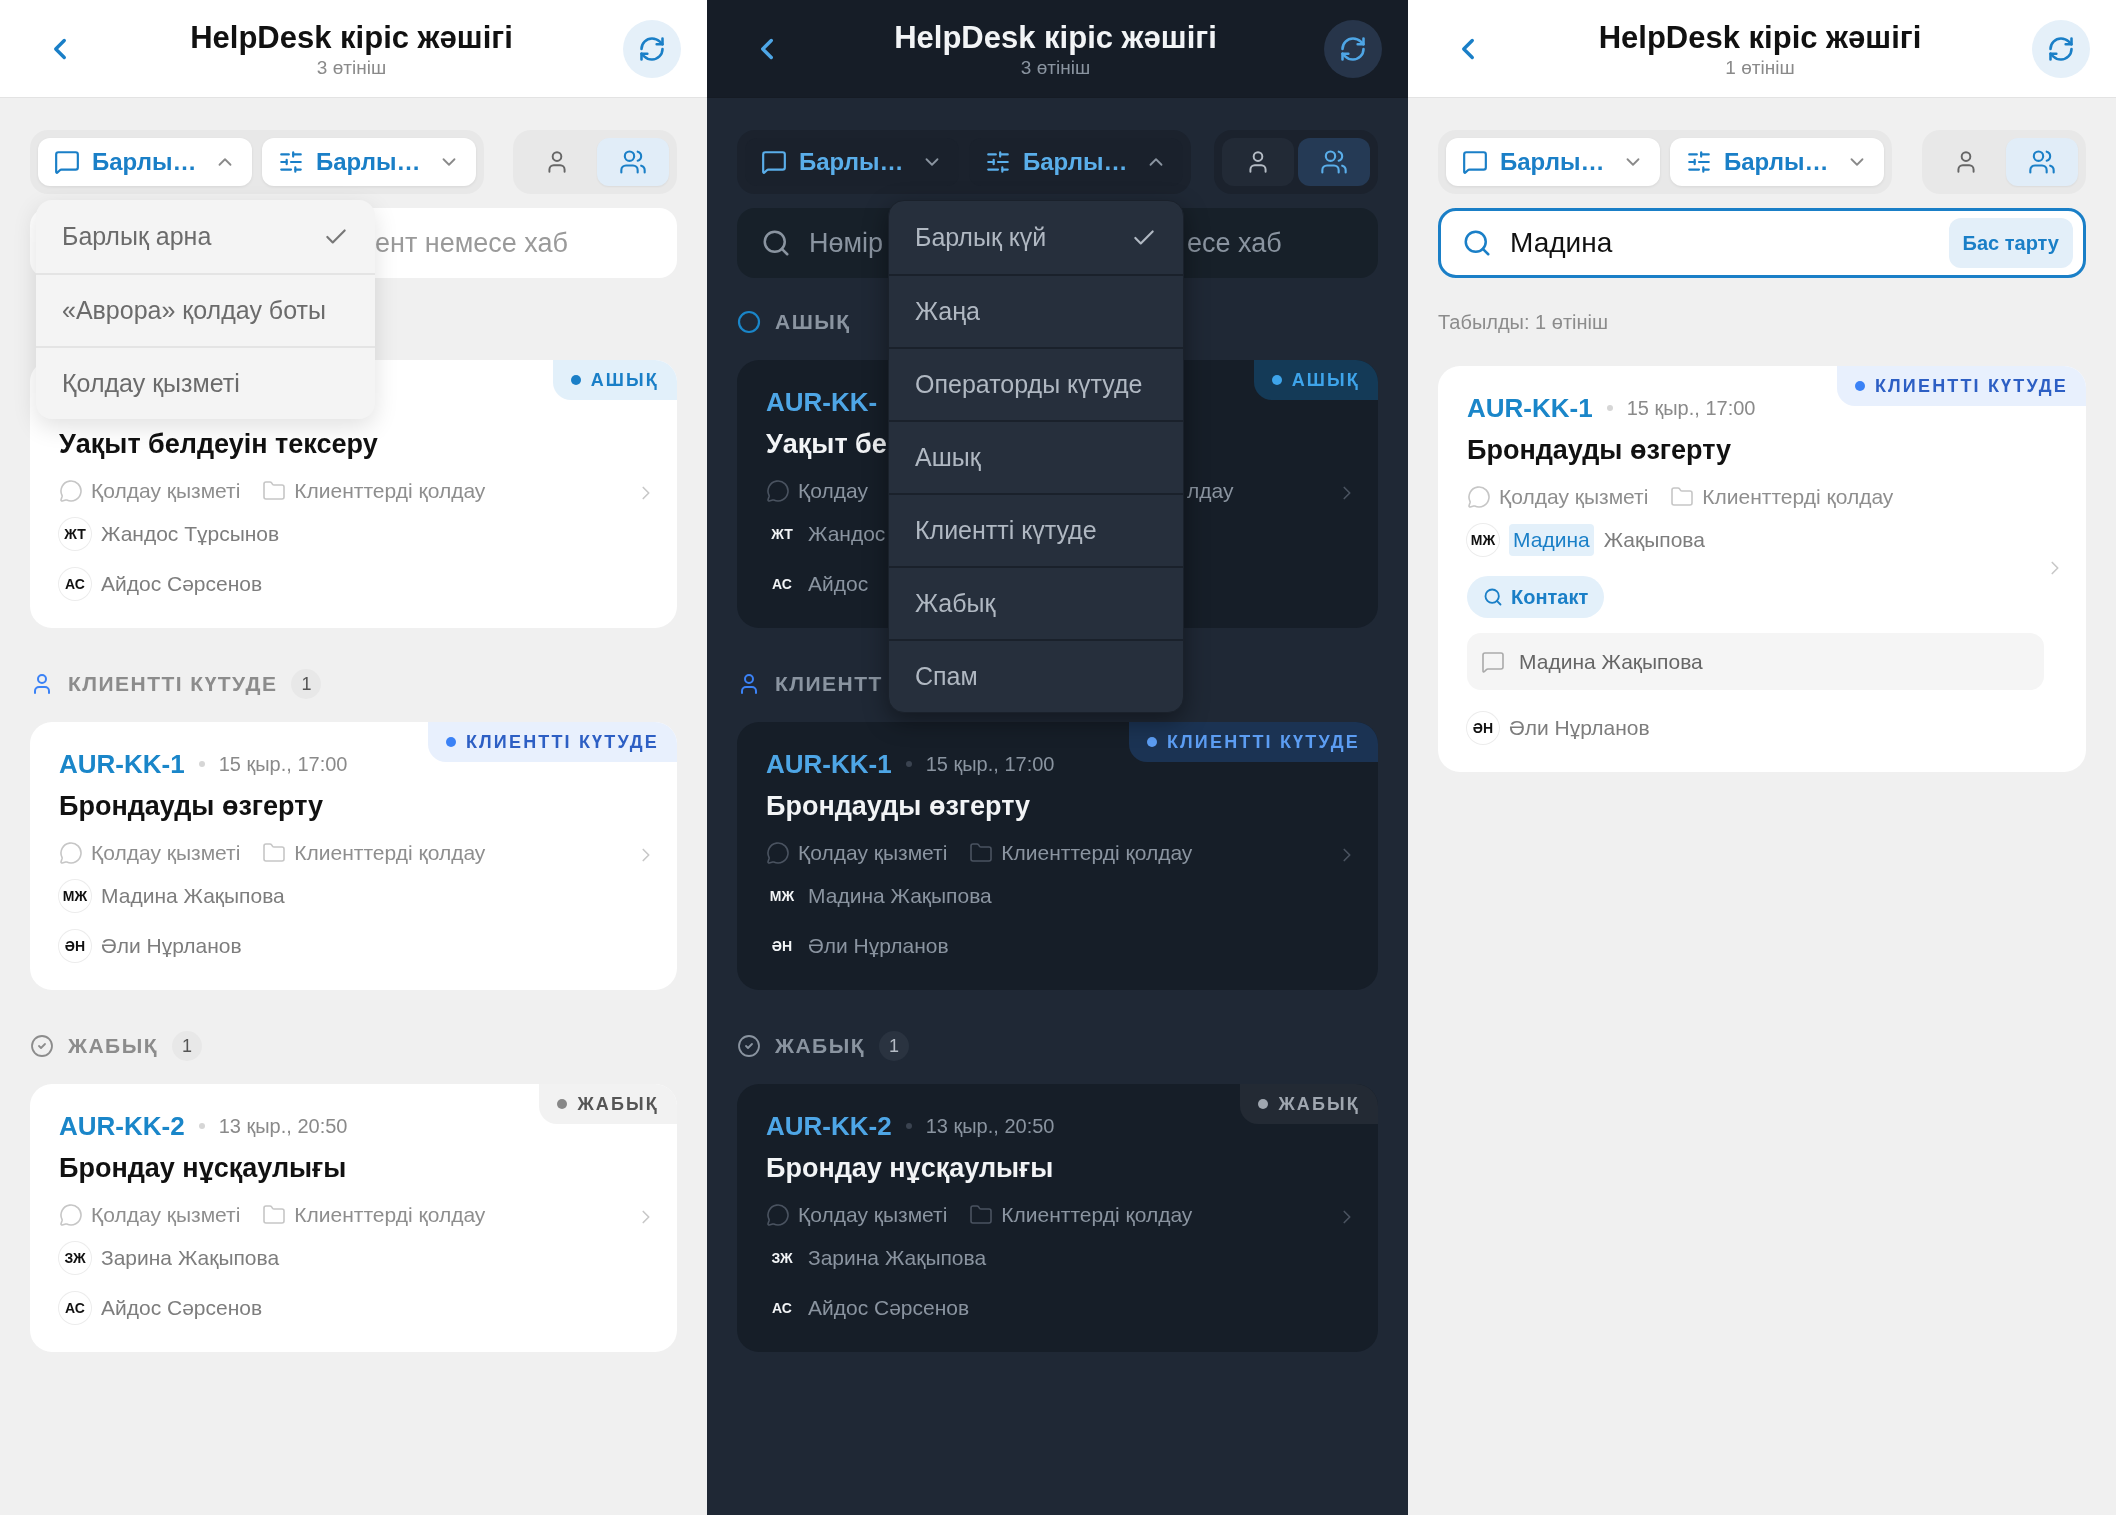  Describe the element at coordinates (847, 534) in the screenshot. I see `person-name: Жандос` at that location.